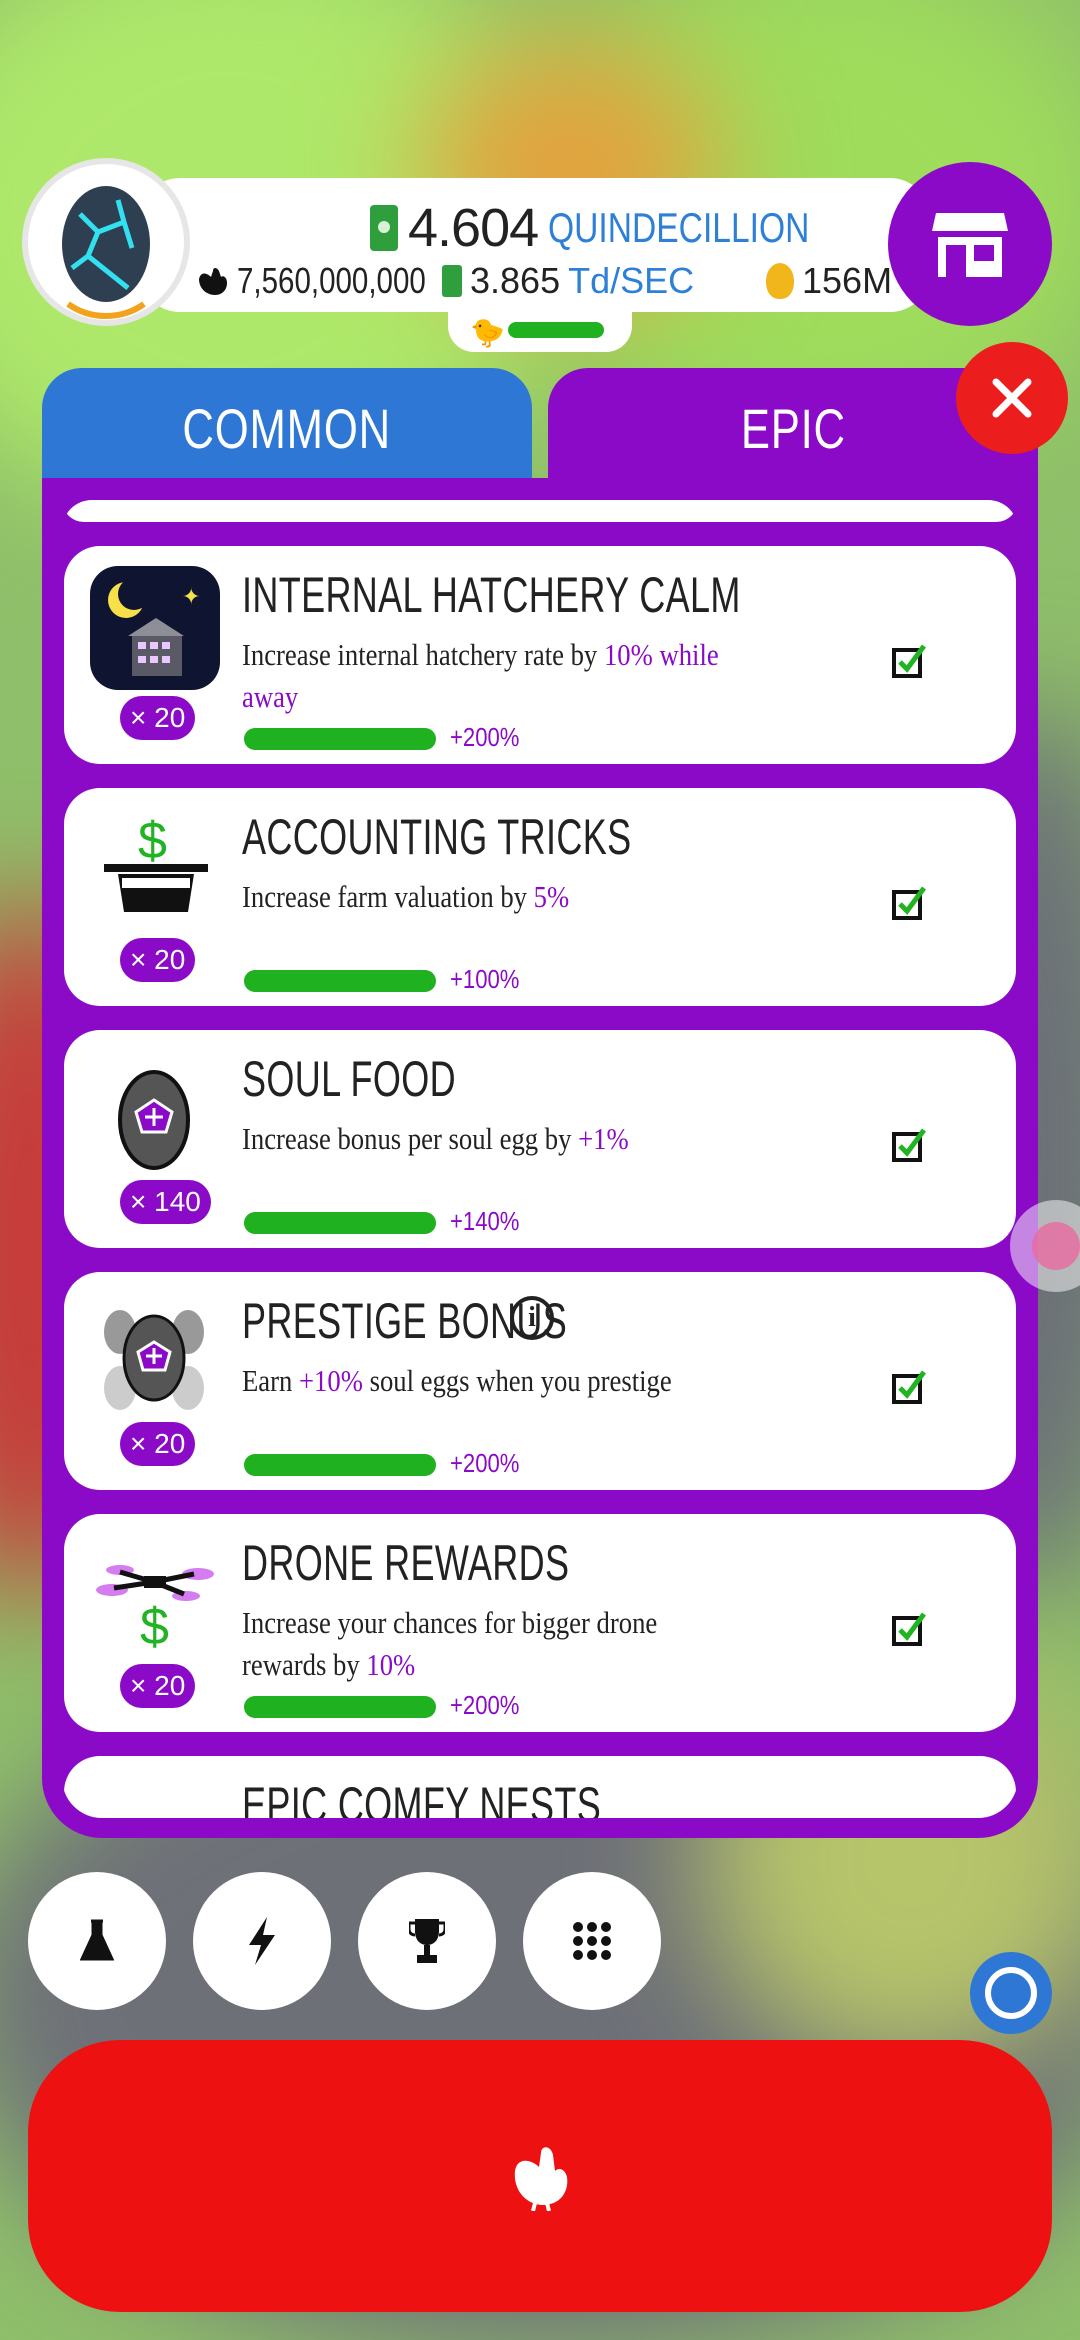 This screenshot has width=1080, height=2340. Describe the element at coordinates (485, 1221) in the screenshot. I see `research-bonus: +140%` at that location.